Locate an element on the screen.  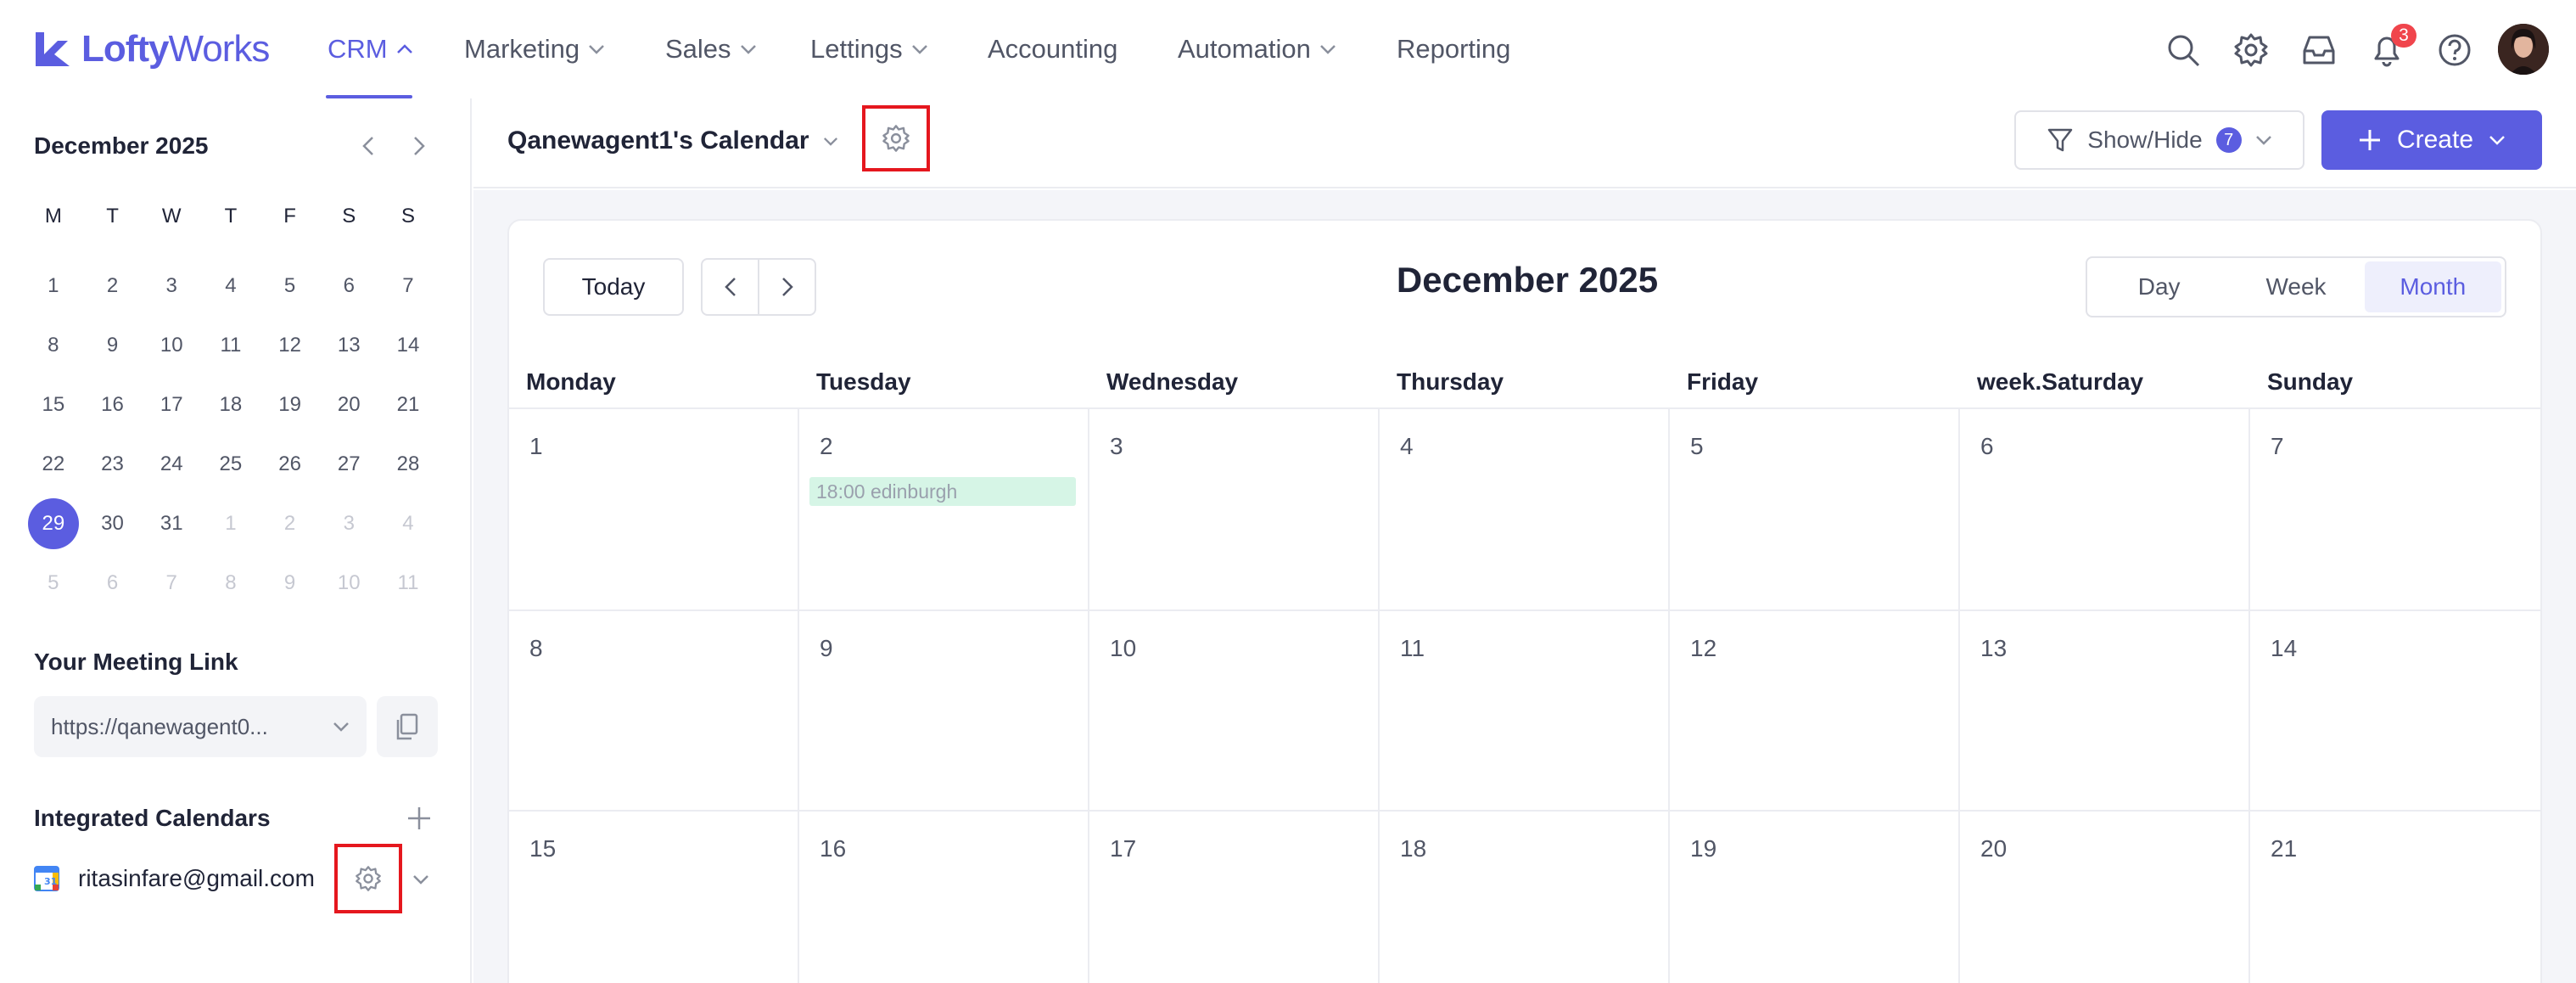
mini-day: 18 is located at coordinates (230, 405).